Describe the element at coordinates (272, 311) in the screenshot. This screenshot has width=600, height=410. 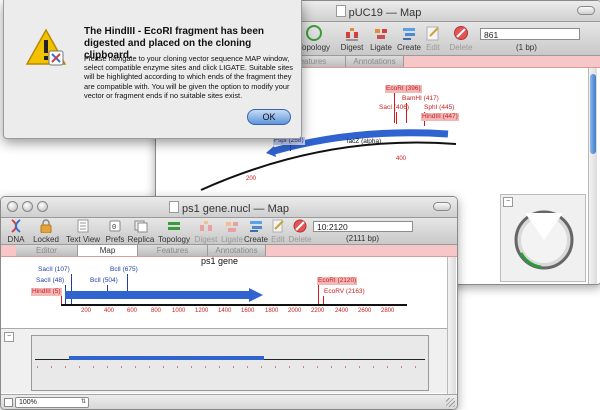
I see `ruler-tick-label: 1800` at that location.